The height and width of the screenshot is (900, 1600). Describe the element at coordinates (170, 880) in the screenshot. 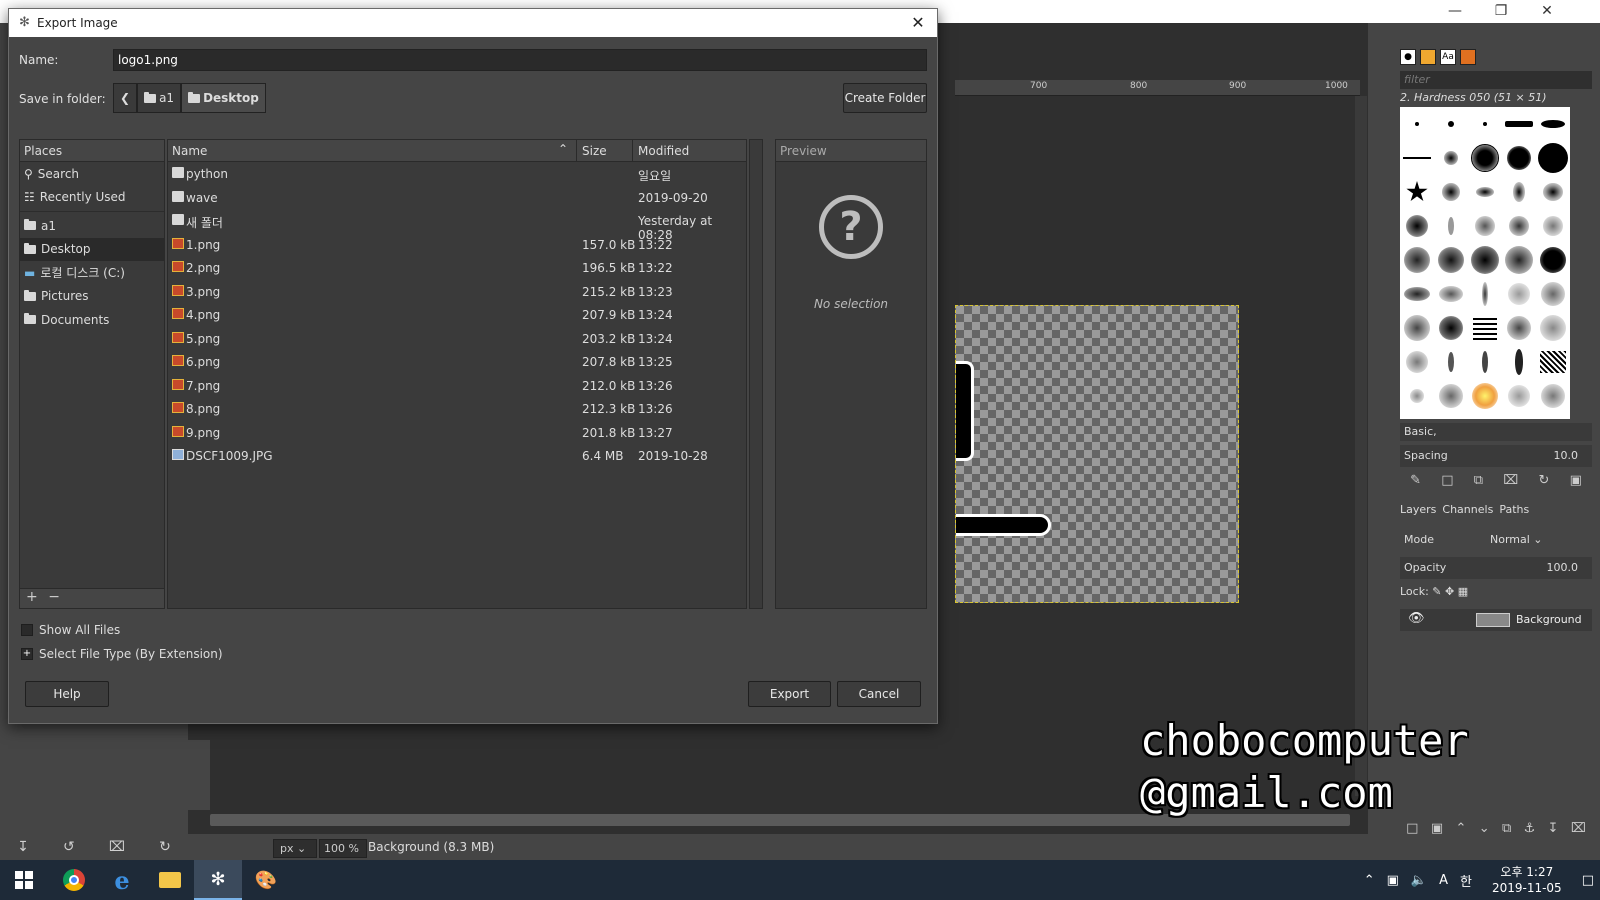

I see `taskbar-file-explorer` at that location.